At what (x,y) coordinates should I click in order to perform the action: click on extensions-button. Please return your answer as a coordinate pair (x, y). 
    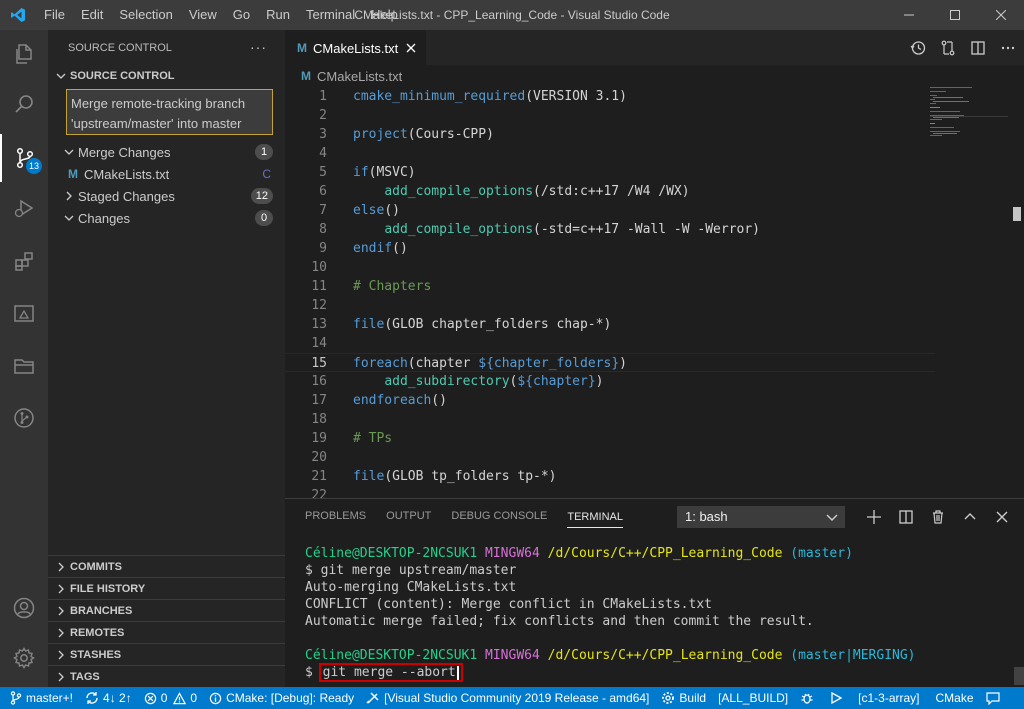
    Looking at the image, I should click on (24, 262).